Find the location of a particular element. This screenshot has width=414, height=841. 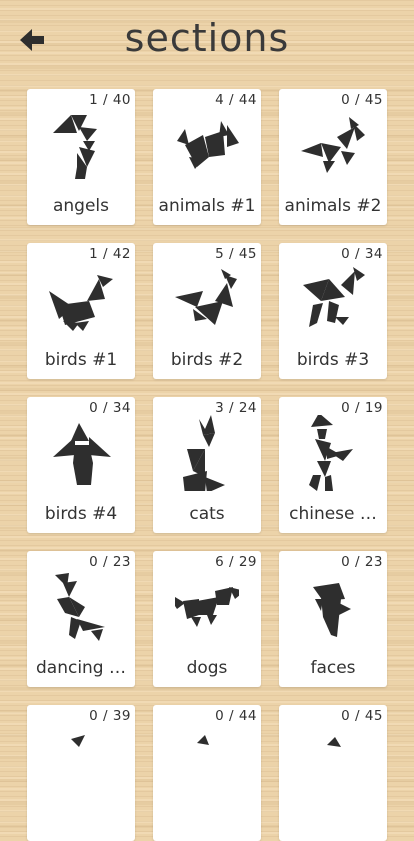

tangram-cat-icon is located at coordinates (204, 453).